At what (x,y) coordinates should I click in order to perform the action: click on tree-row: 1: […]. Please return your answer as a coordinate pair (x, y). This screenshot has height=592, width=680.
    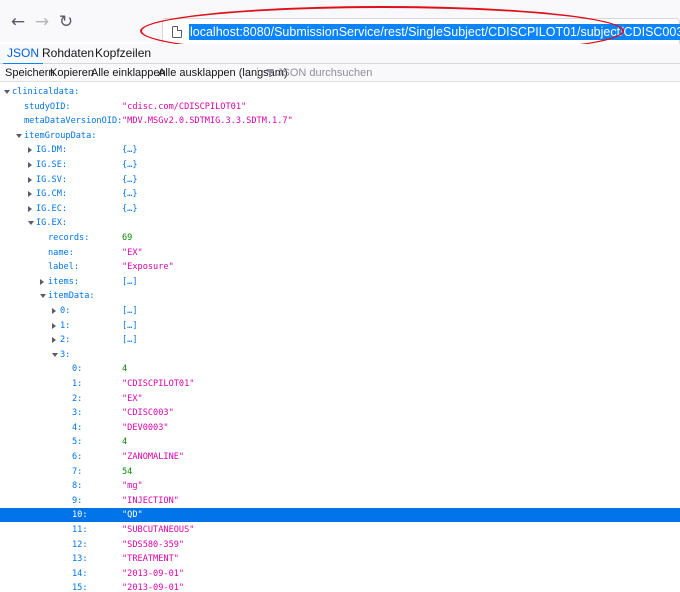
    Looking at the image, I should click on (340, 326).